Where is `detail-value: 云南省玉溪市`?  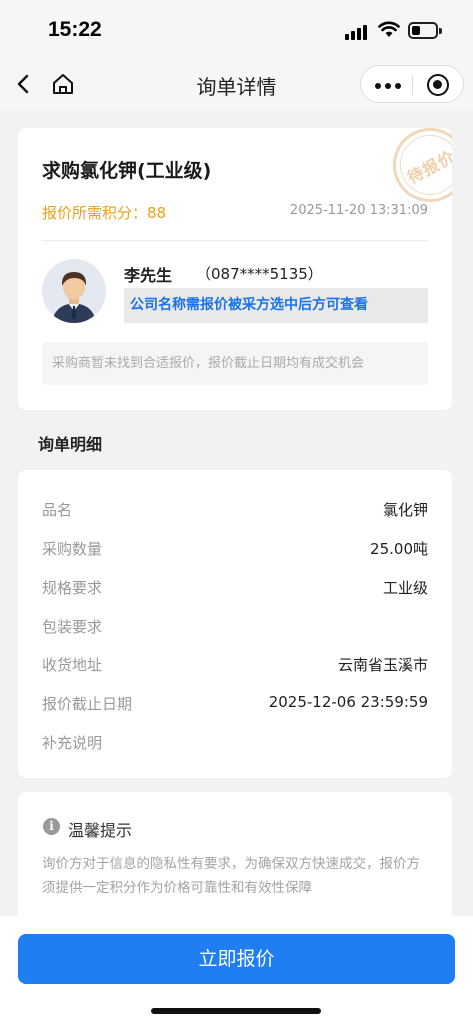 detail-value: 云南省玉溪市 is located at coordinates (382, 665).